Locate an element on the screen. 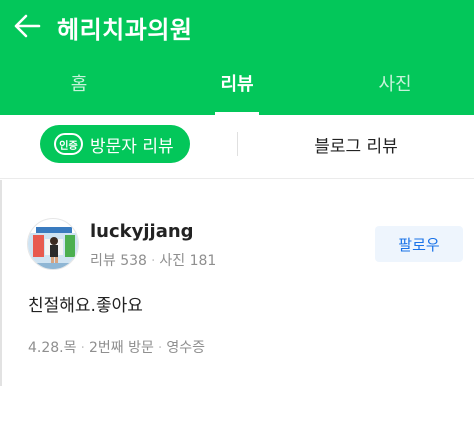  visit-info: 4.28.목 · 2번째 방문 · 영수증 is located at coordinates (116, 347).